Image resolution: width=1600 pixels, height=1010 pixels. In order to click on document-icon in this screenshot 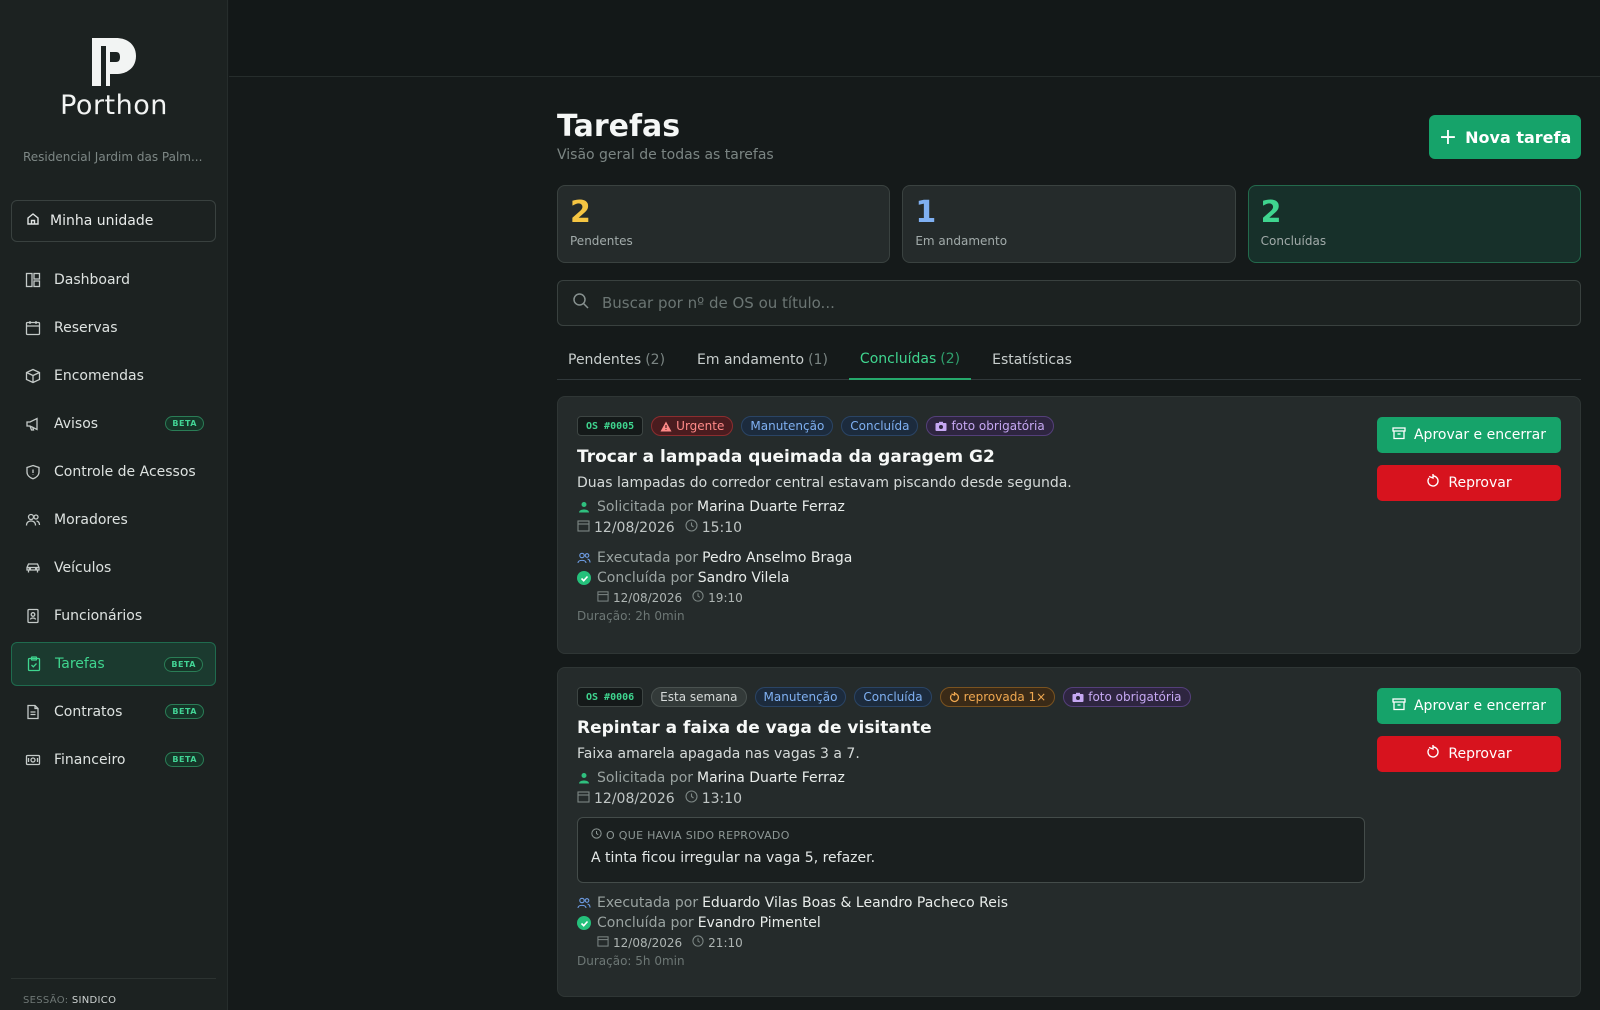, I will do `click(33, 712)`.